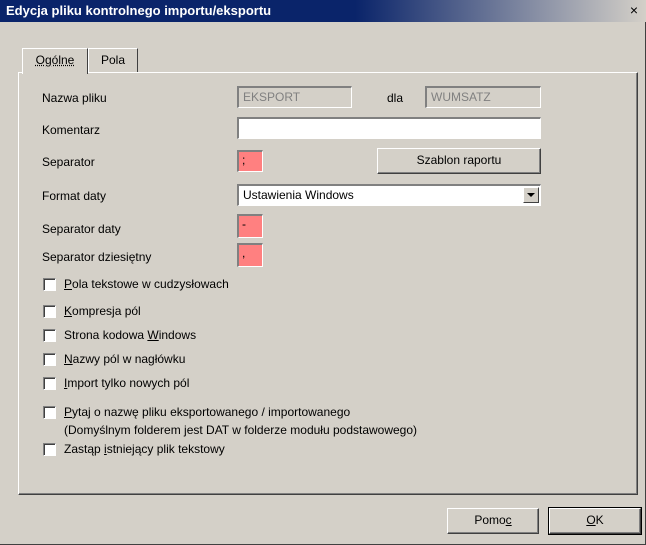 This screenshot has width=646, height=545. I want to click on pomoc-button: Pomoc, so click(493, 521).